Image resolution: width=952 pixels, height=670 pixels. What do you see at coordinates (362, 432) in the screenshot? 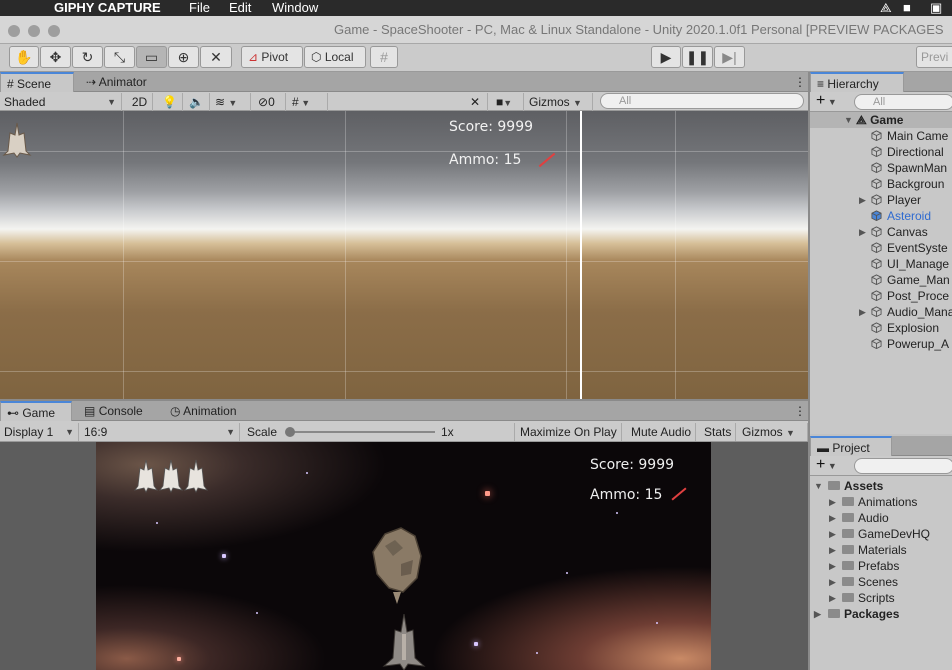
I see `scale-slider-track` at bounding box center [362, 432].